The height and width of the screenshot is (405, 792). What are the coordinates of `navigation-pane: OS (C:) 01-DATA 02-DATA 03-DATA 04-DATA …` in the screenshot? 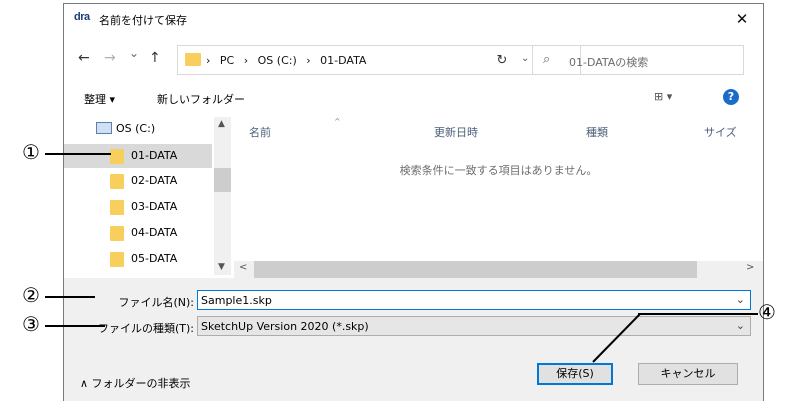 It's located at (149, 196).